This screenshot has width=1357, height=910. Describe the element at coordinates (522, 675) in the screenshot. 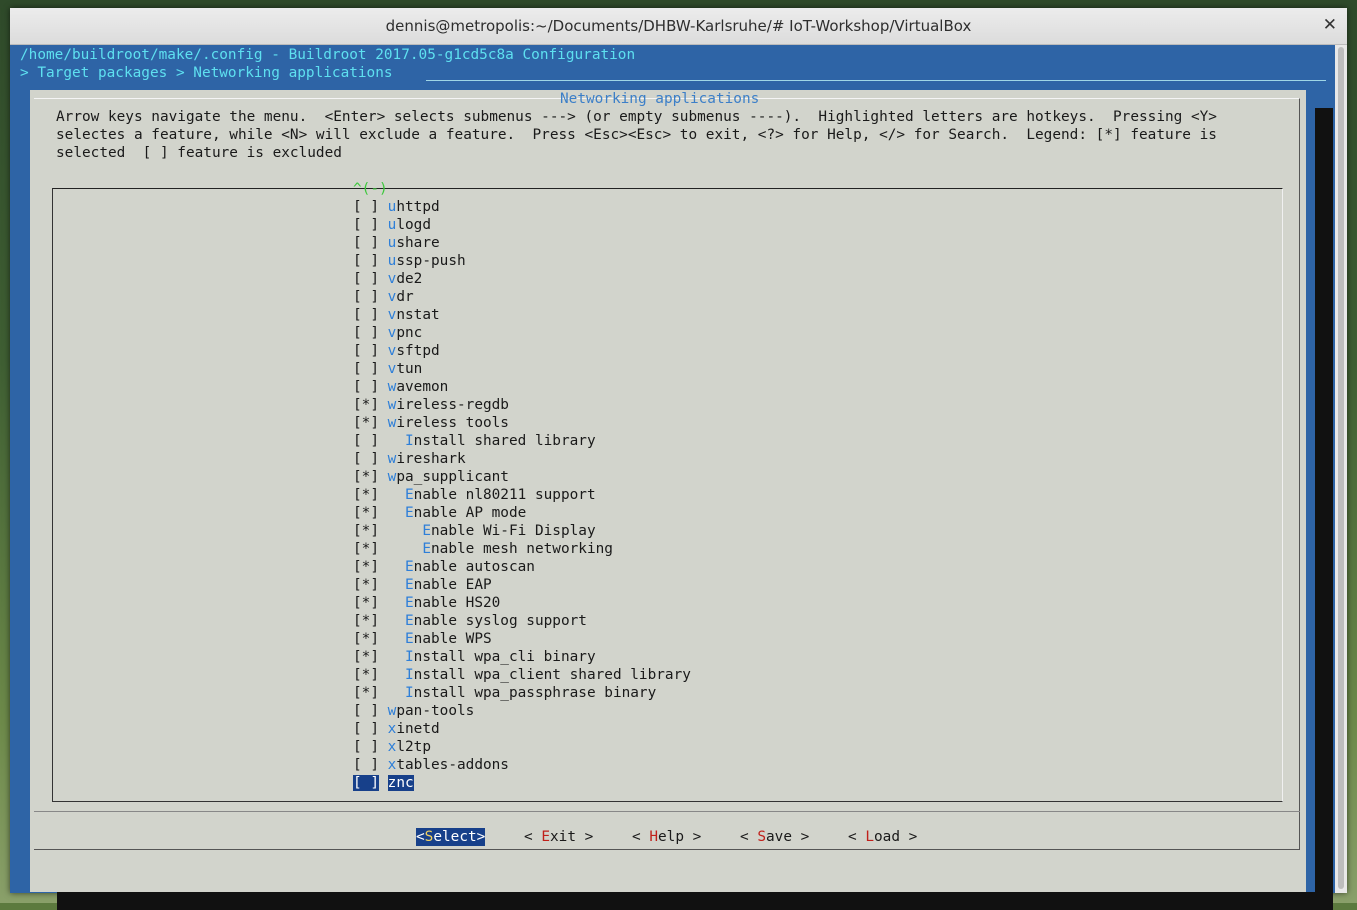

I see `menu-item: [*] Install wpa_client shared library` at that location.